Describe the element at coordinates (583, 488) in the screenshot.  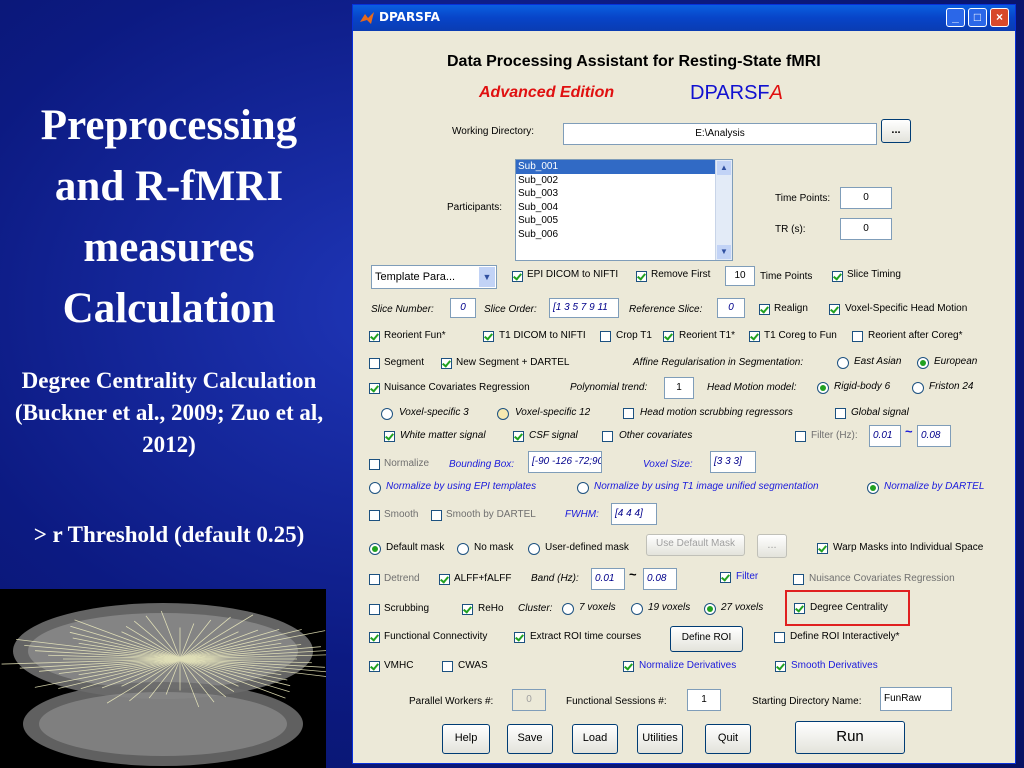
I see `normalize-t1-radio` at that location.